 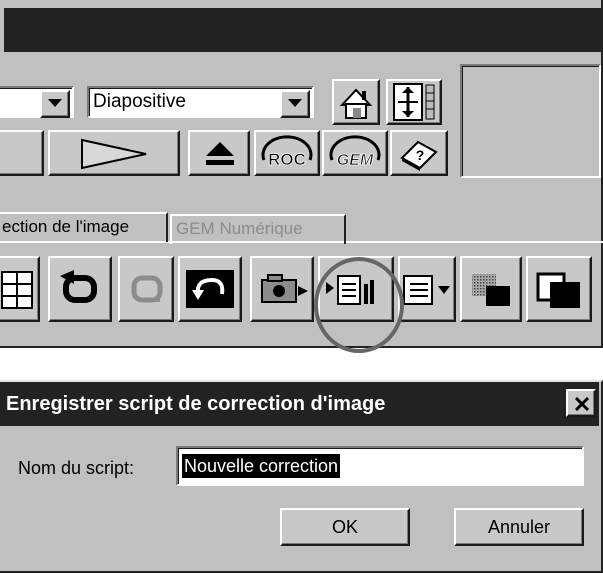 I want to click on script-name-value: Nouvelle correction, so click(x=261, y=466).